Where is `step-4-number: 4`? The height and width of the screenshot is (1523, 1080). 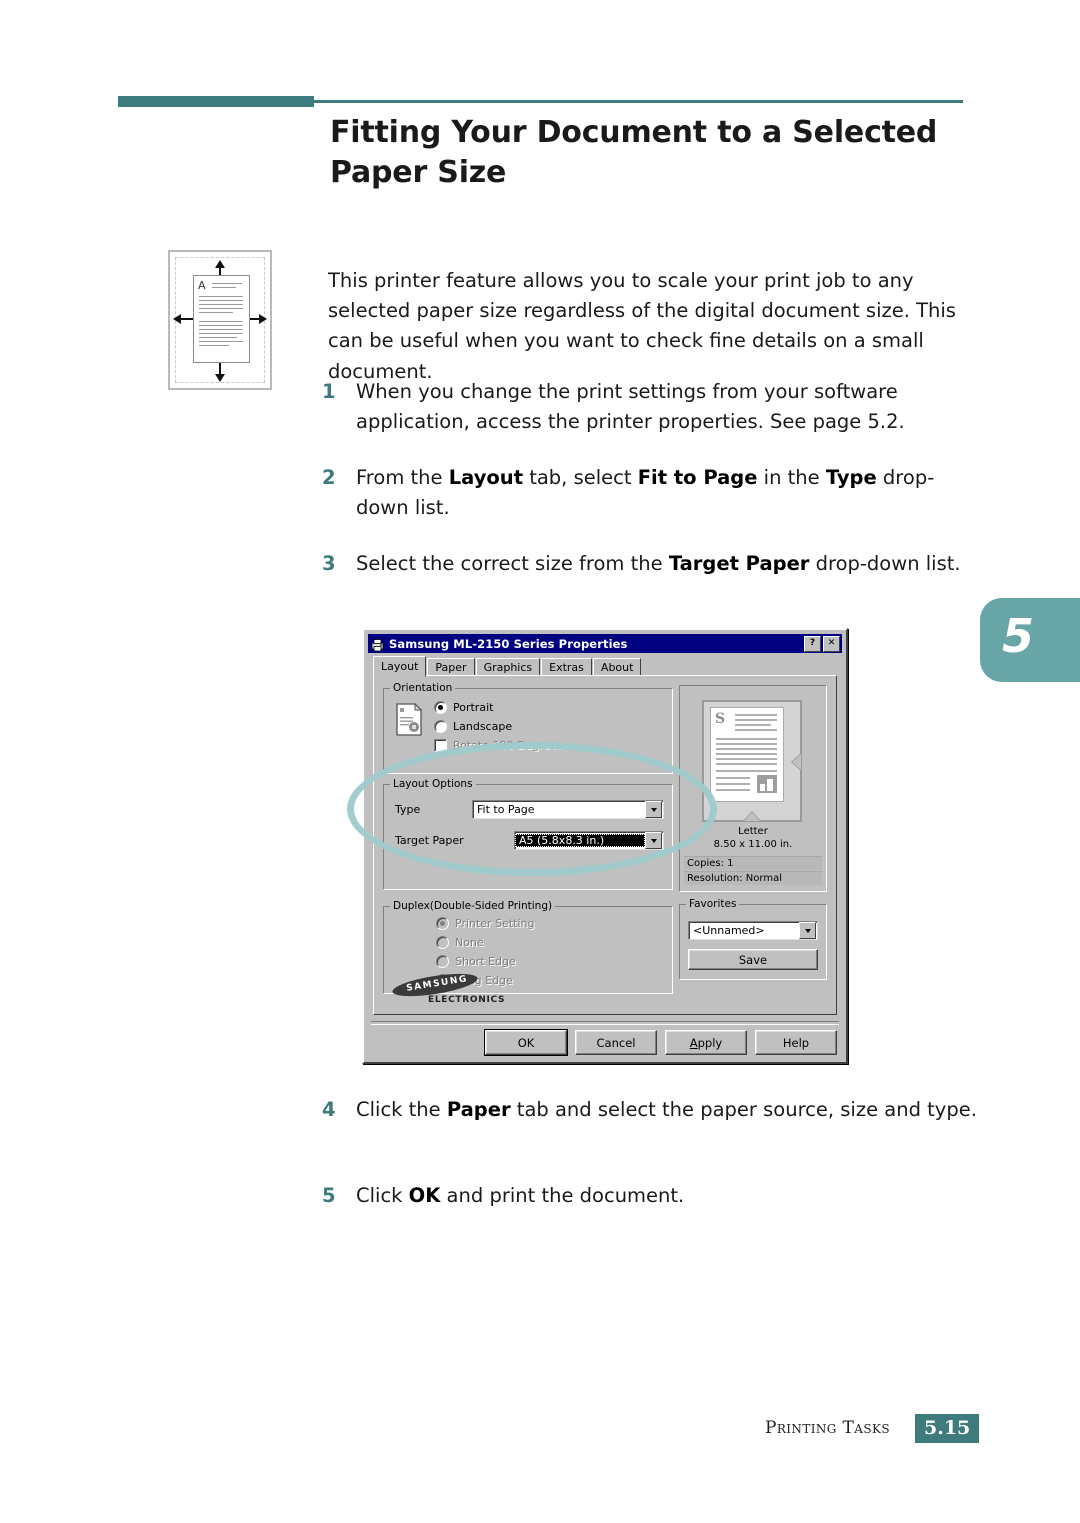 step-4-number: 4 is located at coordinates (329, 1109).